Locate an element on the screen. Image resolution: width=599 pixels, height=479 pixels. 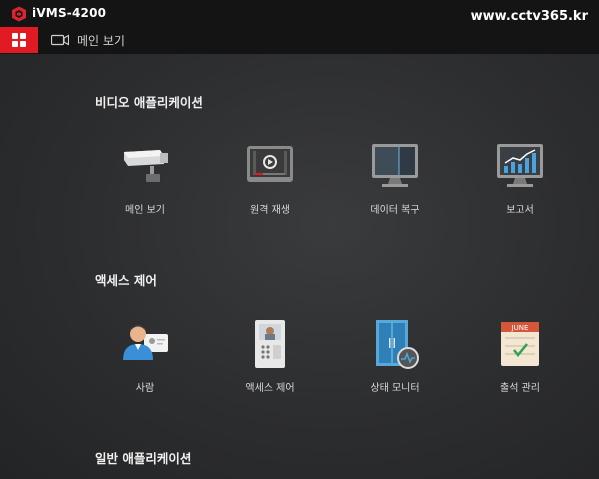
tile-data-recovery: 데이터 복구 is located at coordinates (395, 182).